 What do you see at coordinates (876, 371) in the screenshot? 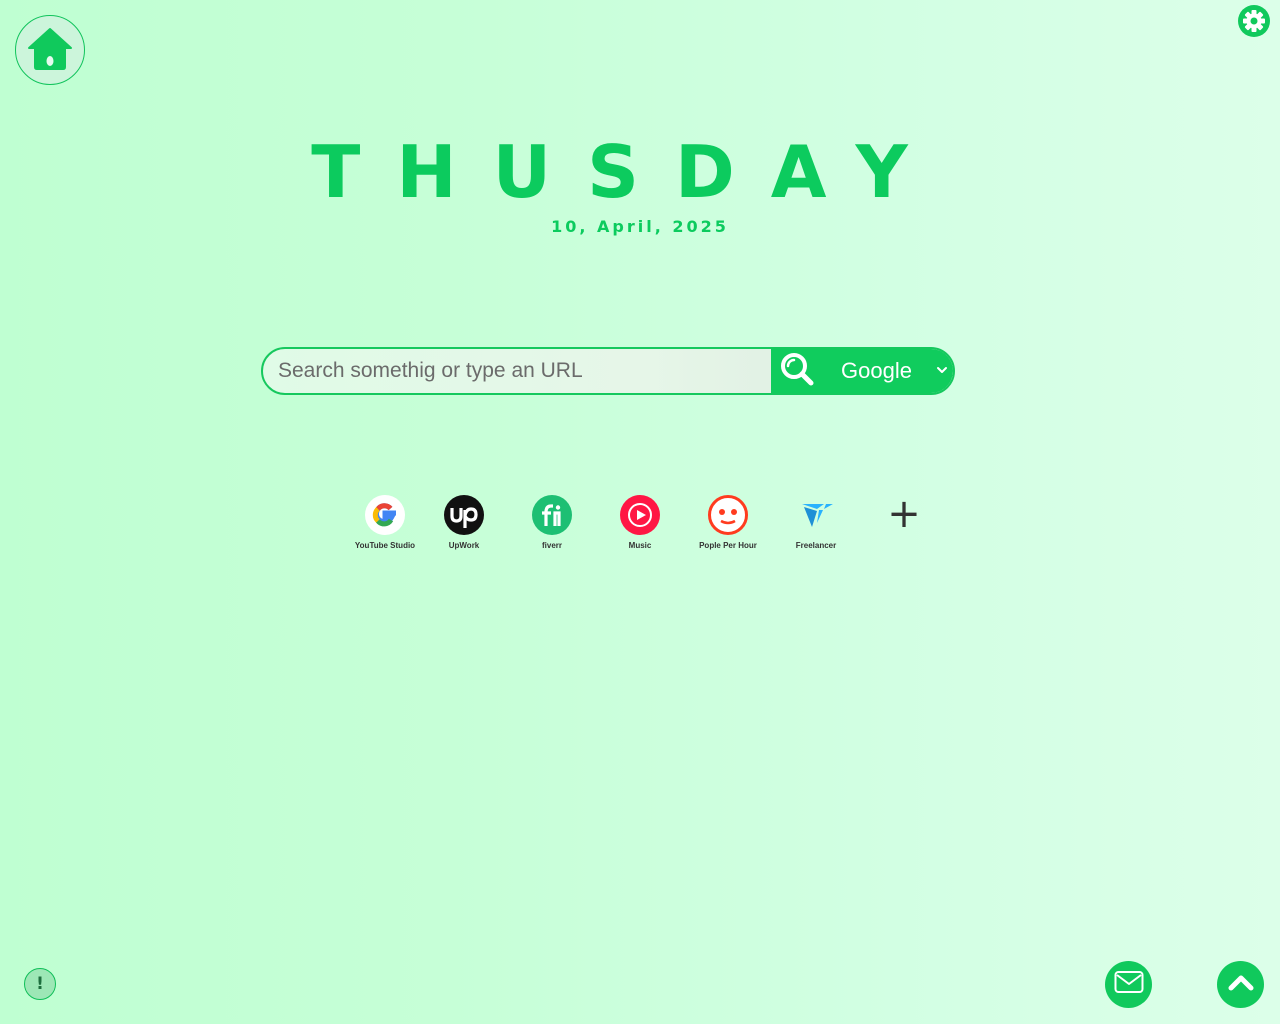
I see `search-engine-select: Google` at bounding box center [876, 371].